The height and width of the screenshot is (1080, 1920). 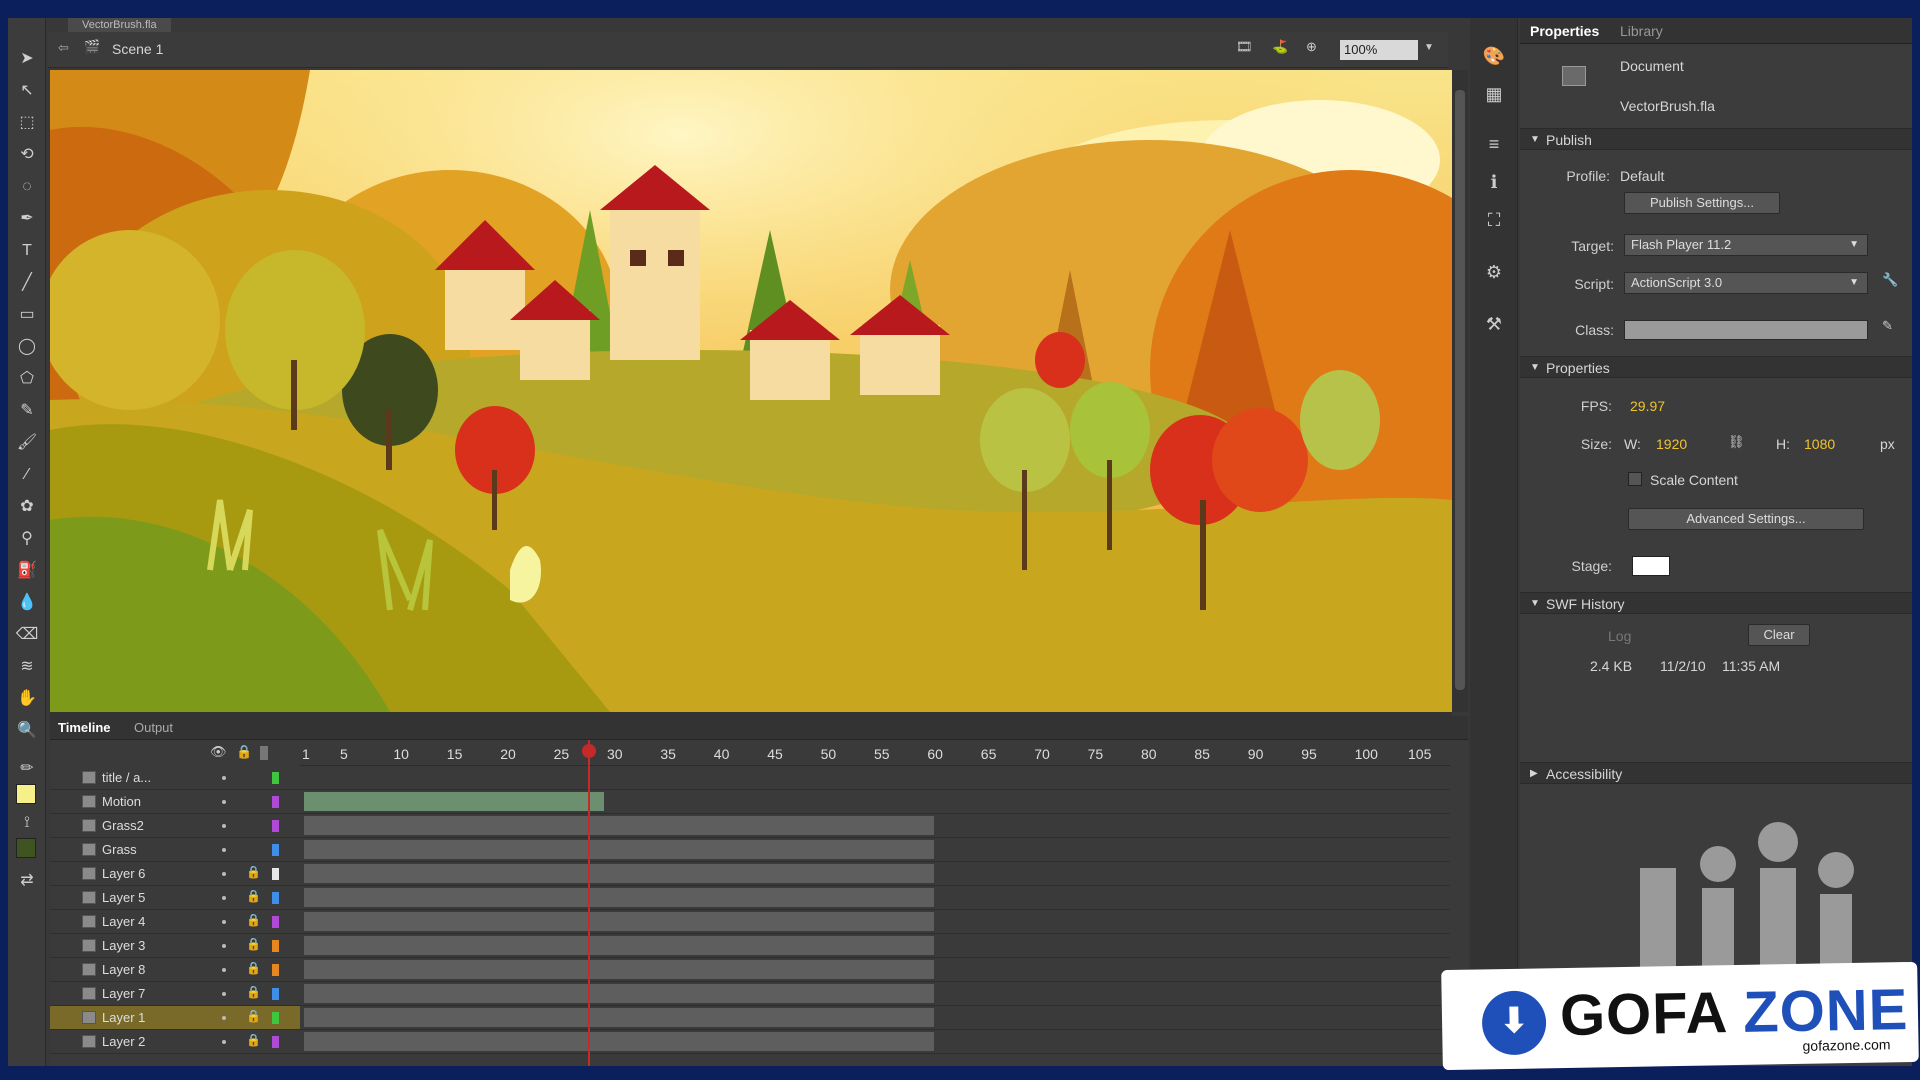 I want to click on transform-icon: ⛶, so click(x=1494, y=222).